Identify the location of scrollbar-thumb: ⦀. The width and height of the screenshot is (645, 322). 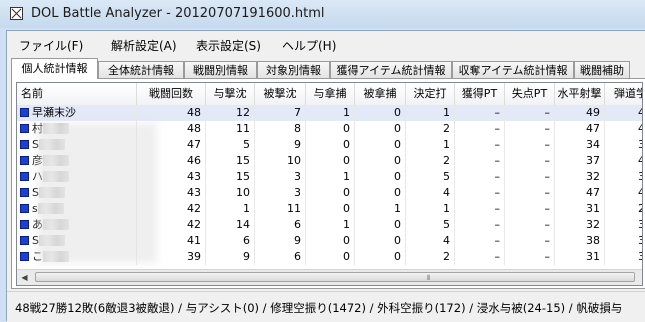
(335, 277).